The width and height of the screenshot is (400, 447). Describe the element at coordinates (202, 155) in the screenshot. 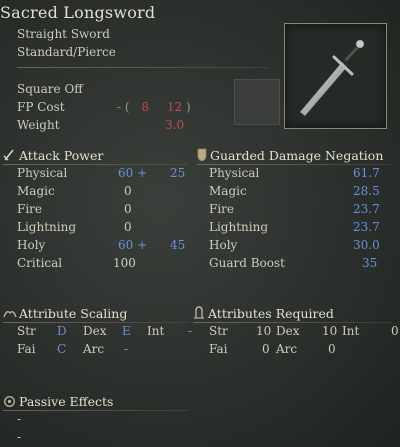

I see `shield-icon` at that location.